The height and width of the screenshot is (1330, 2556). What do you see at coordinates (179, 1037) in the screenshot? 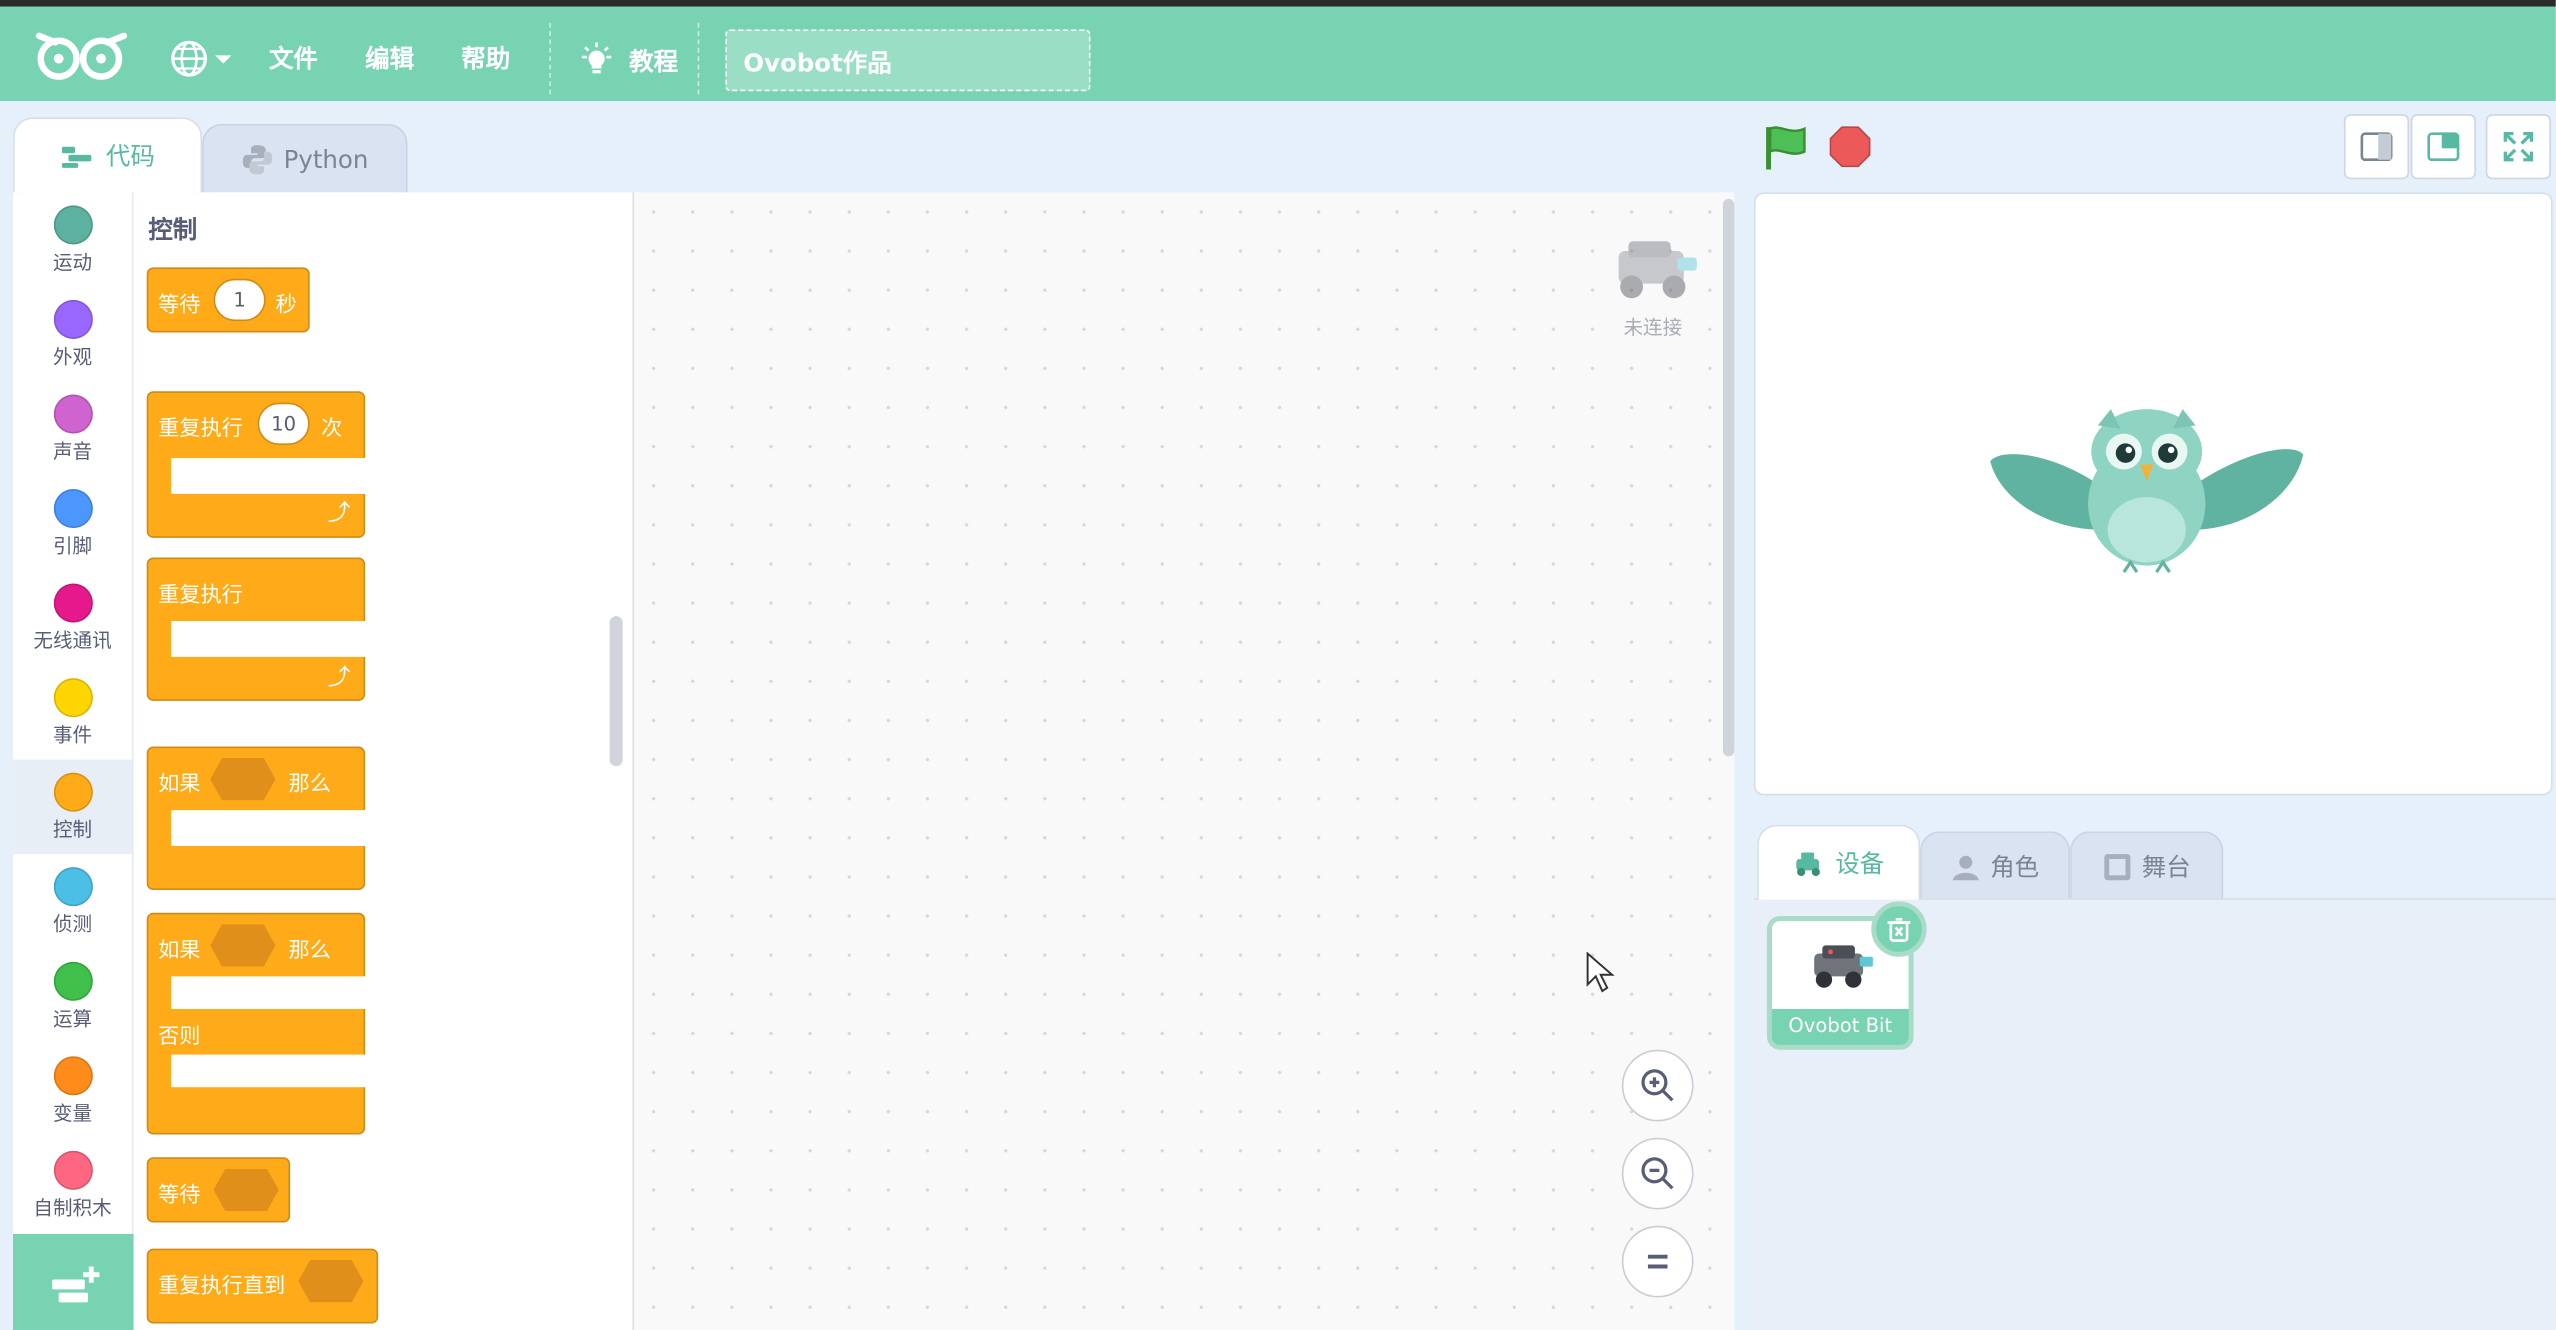
I see `block-label: 否则` at bounding box center [179, 1037].